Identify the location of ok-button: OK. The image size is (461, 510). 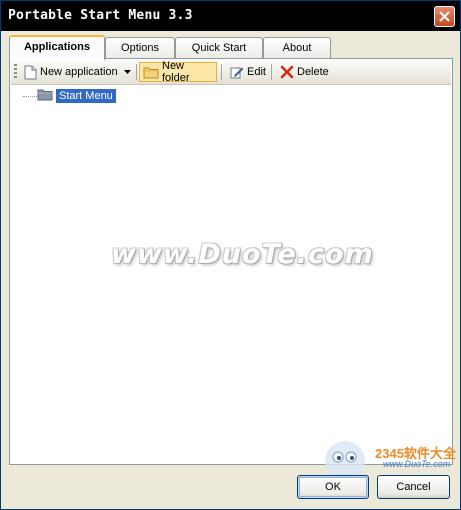
(333, 487).